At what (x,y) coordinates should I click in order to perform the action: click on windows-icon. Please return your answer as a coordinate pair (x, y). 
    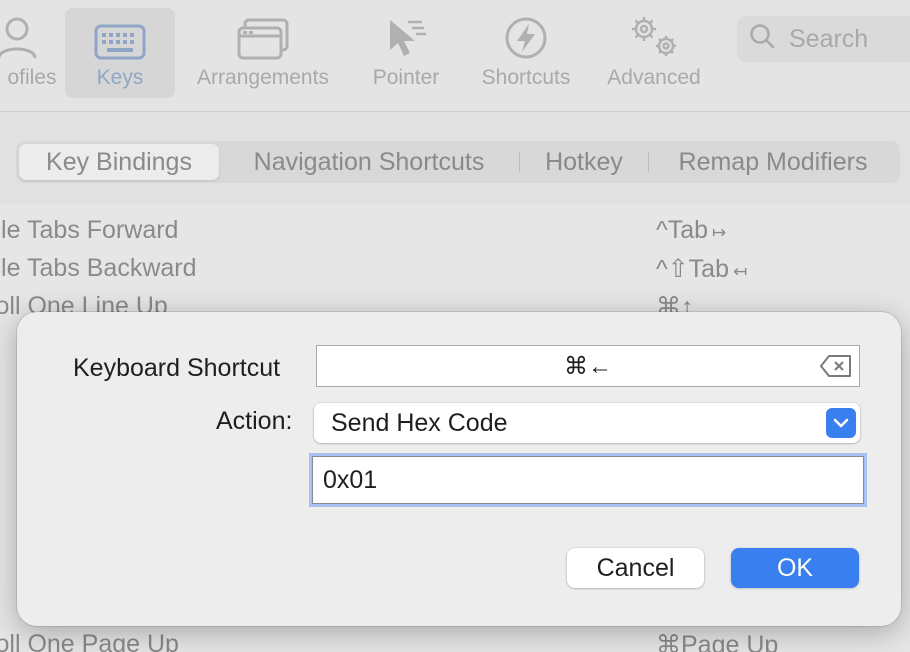
    Looking at the image, I should click on (263, 34).